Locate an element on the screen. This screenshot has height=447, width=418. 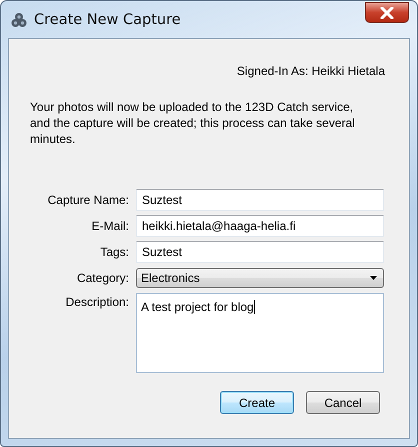
close-icon is located at coordinates (387, 12).